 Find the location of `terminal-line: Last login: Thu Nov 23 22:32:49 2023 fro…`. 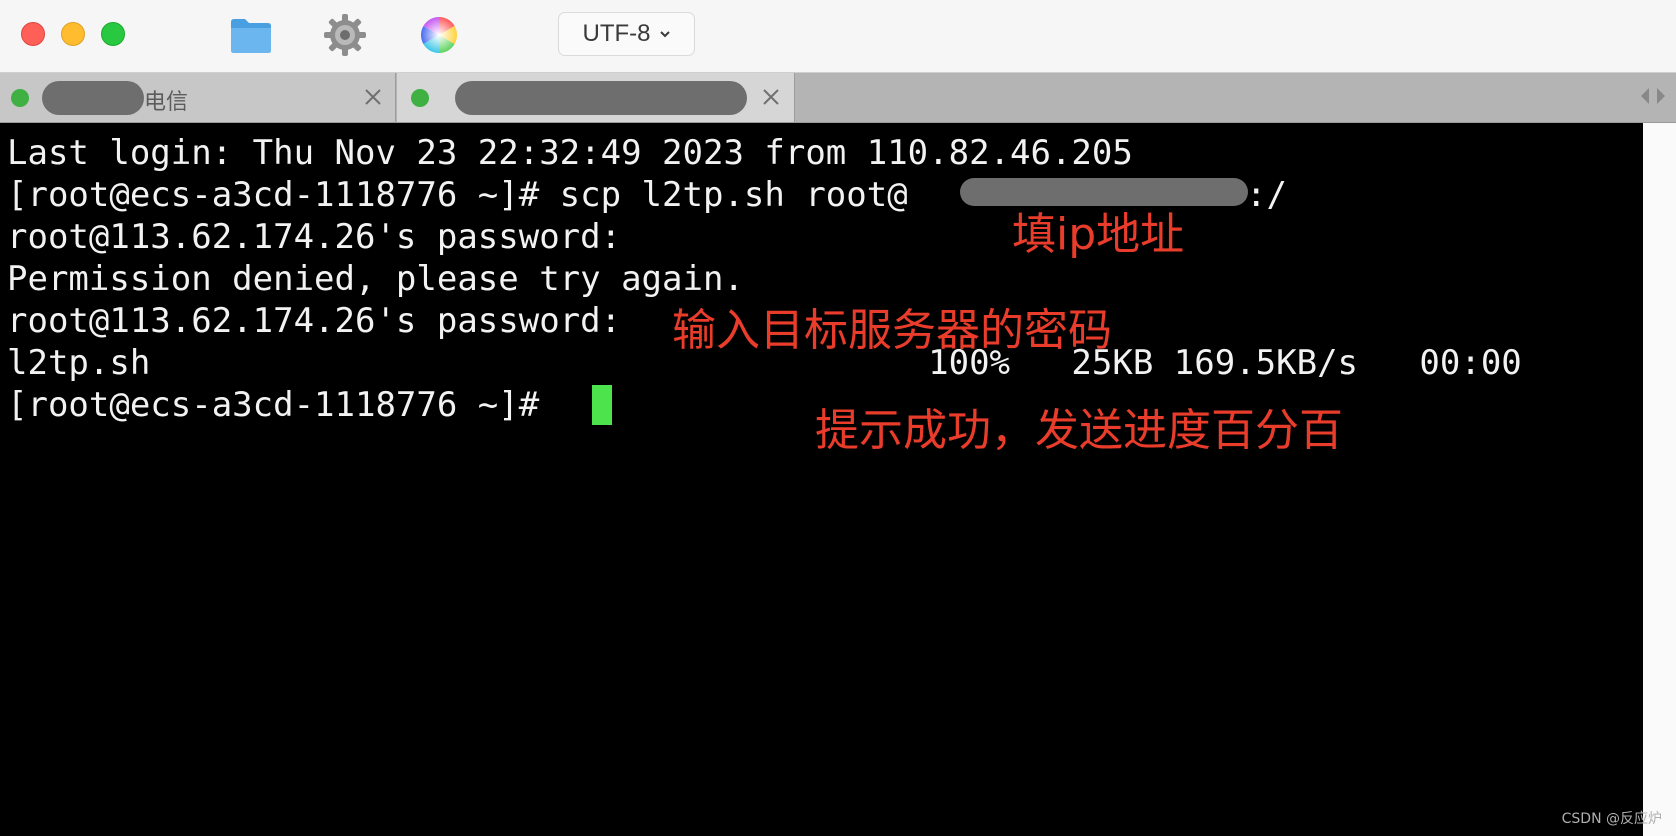

terminal-line: Last login: Thu Nov 23 22:32:49 2023 fro… is located at coordinates (570, 153).